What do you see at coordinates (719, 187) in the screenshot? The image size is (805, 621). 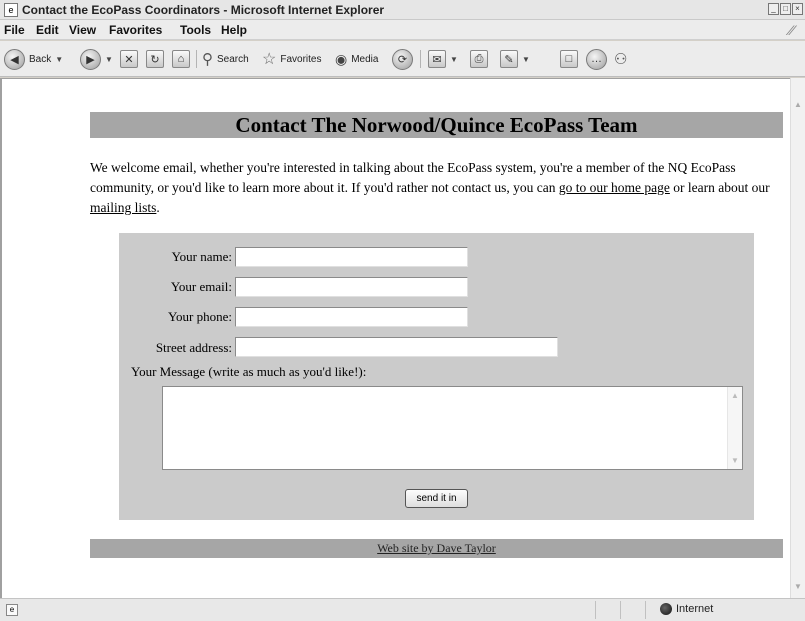 I see `intro-middle-text: or learn about our` at bounding box center [719, 187].